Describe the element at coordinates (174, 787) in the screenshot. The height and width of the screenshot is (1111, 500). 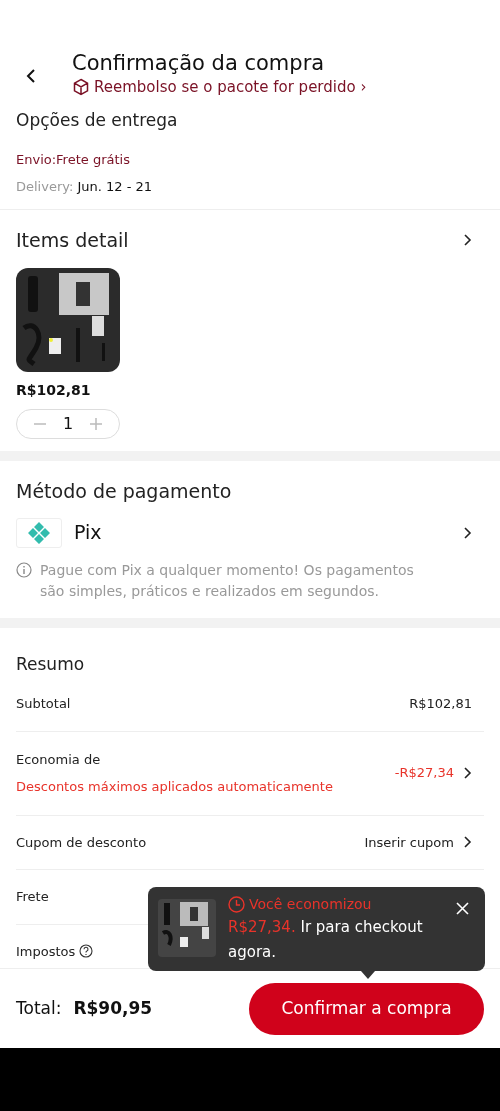
I see `discount-note: Descontos máximos aplicados automaticamente` at that location.